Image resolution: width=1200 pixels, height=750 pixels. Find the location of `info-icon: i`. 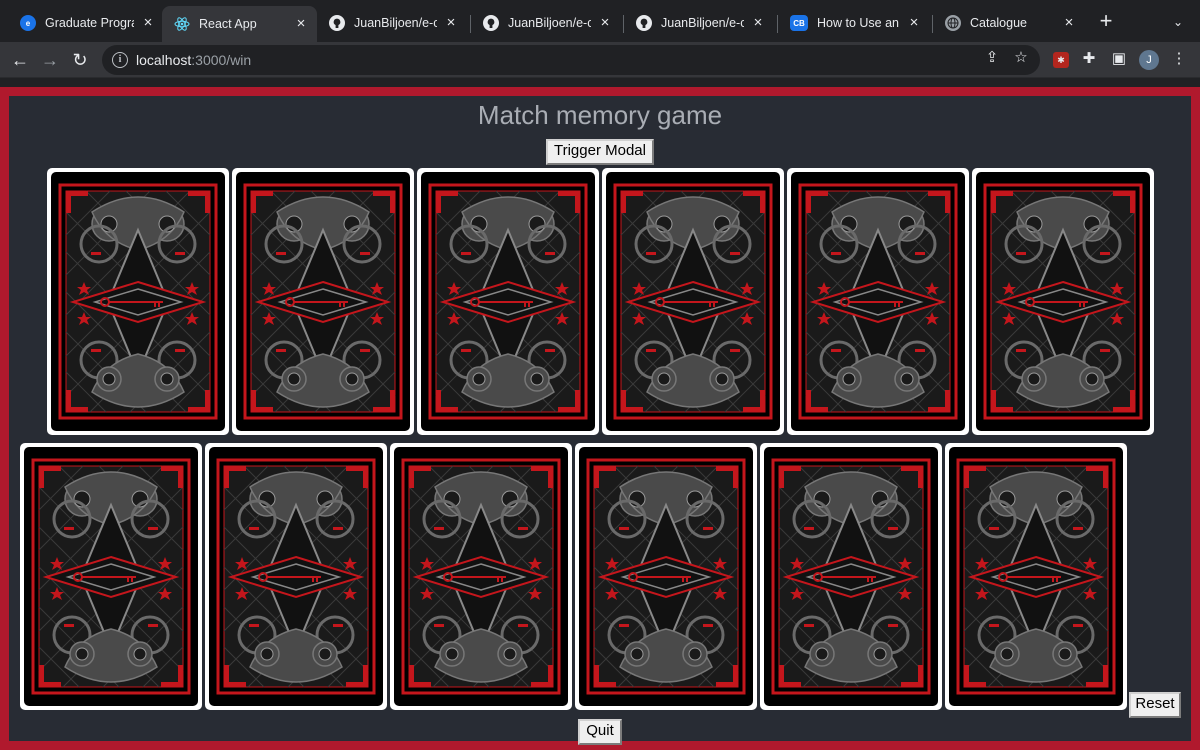

info-icon: i is located at coordinates (120, 60).